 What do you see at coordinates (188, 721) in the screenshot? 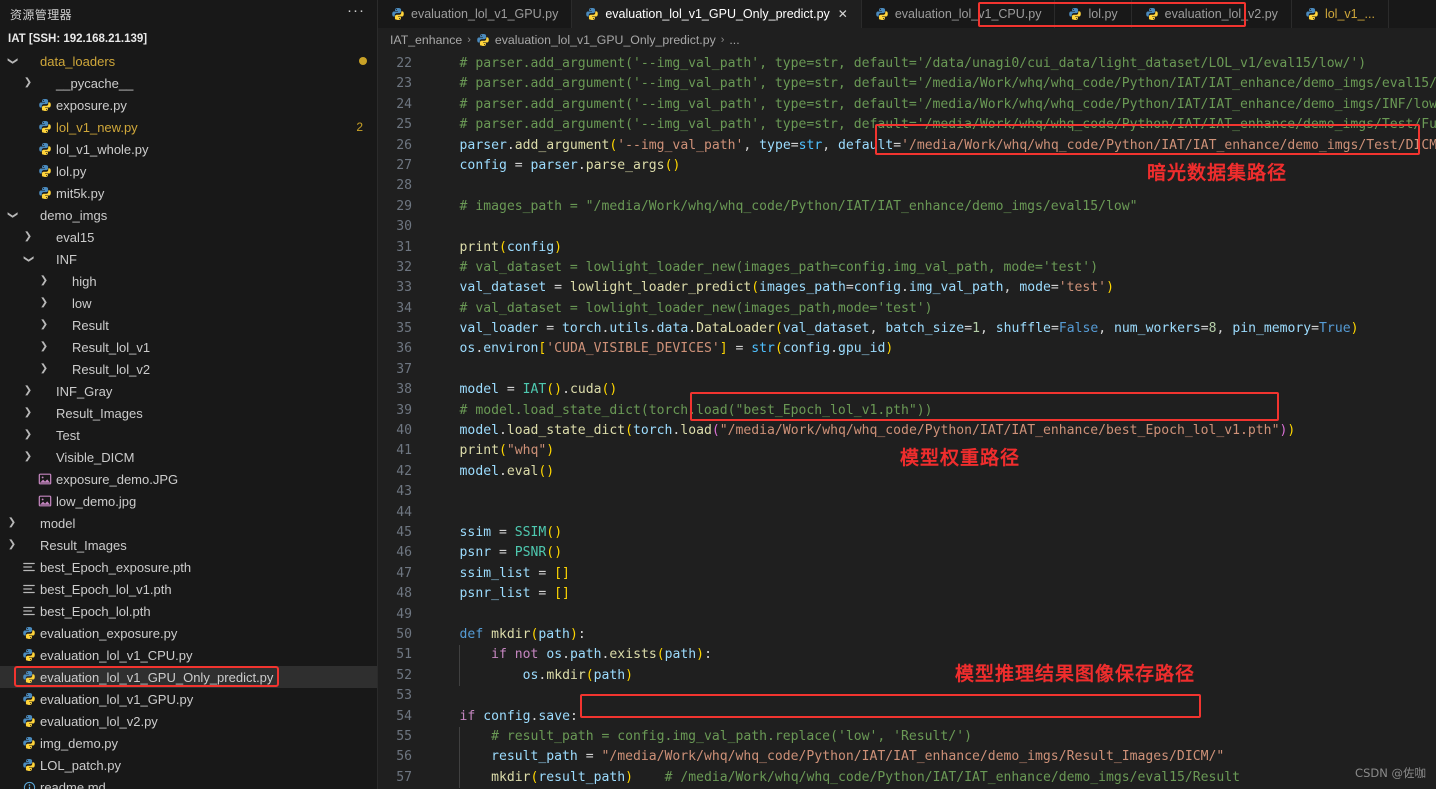
I see `tree-item: ❯evaluation_lol_v2.py` at bounding box center [188, 721].